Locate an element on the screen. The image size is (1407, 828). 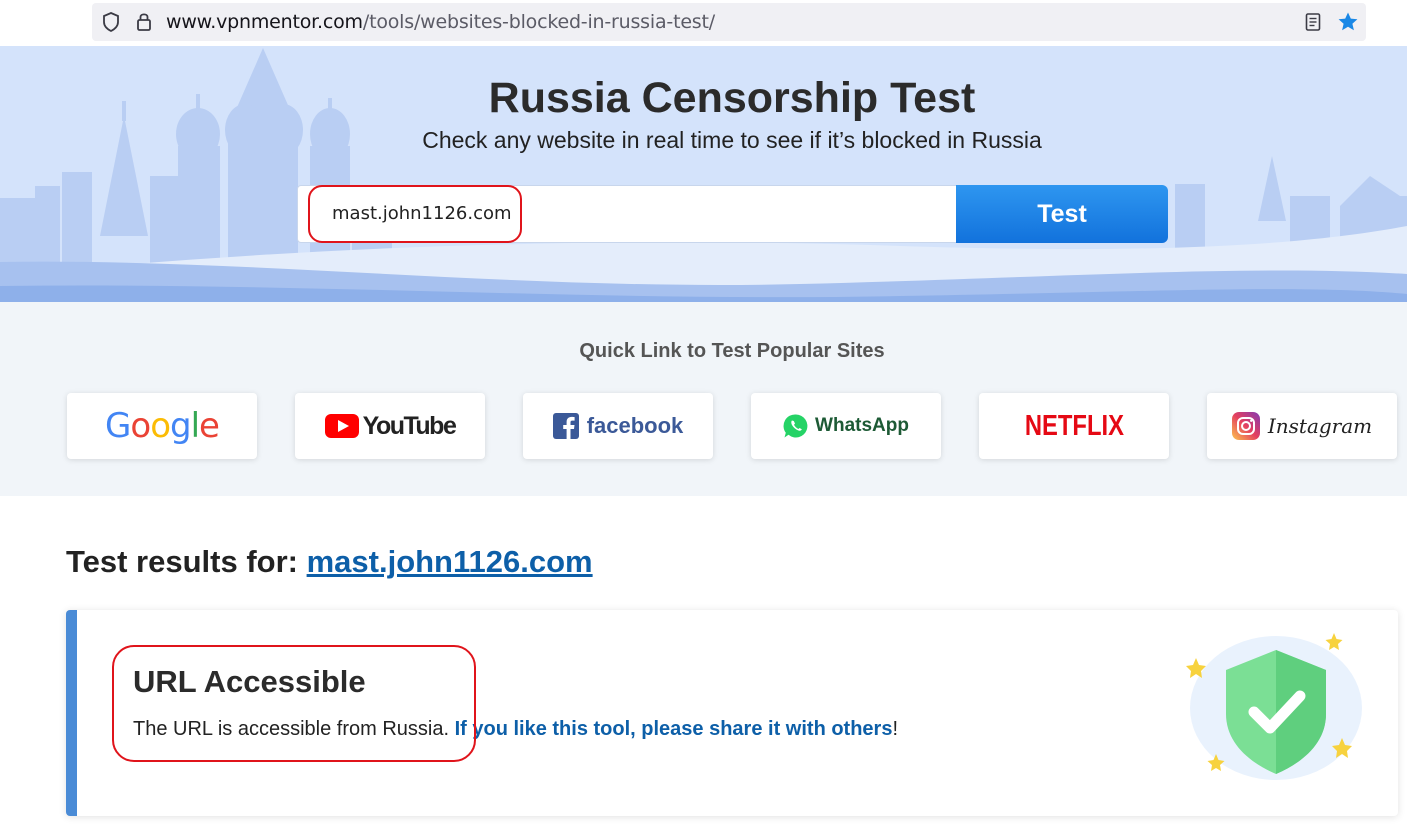
bookmark-star-icon is located at coordinates (1348, 22).